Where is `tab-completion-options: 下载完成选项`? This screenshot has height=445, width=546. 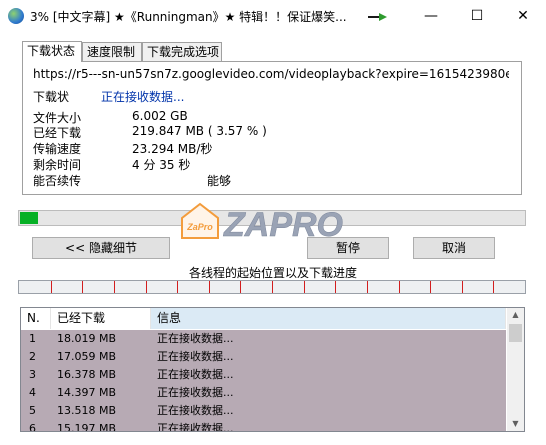 tab-completion-options: 下载完成选项 is located at coordinates (182, 51).